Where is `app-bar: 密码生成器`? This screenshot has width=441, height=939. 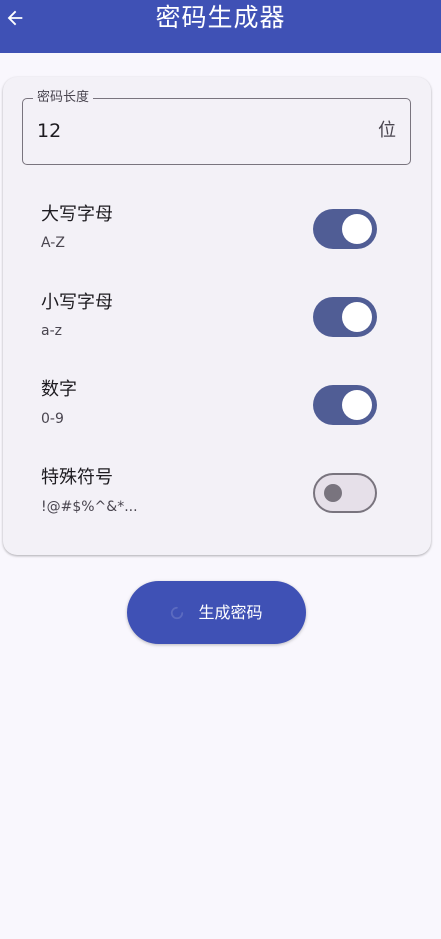
app-bar: 密码生成器 is located at coordinates (220, 26).